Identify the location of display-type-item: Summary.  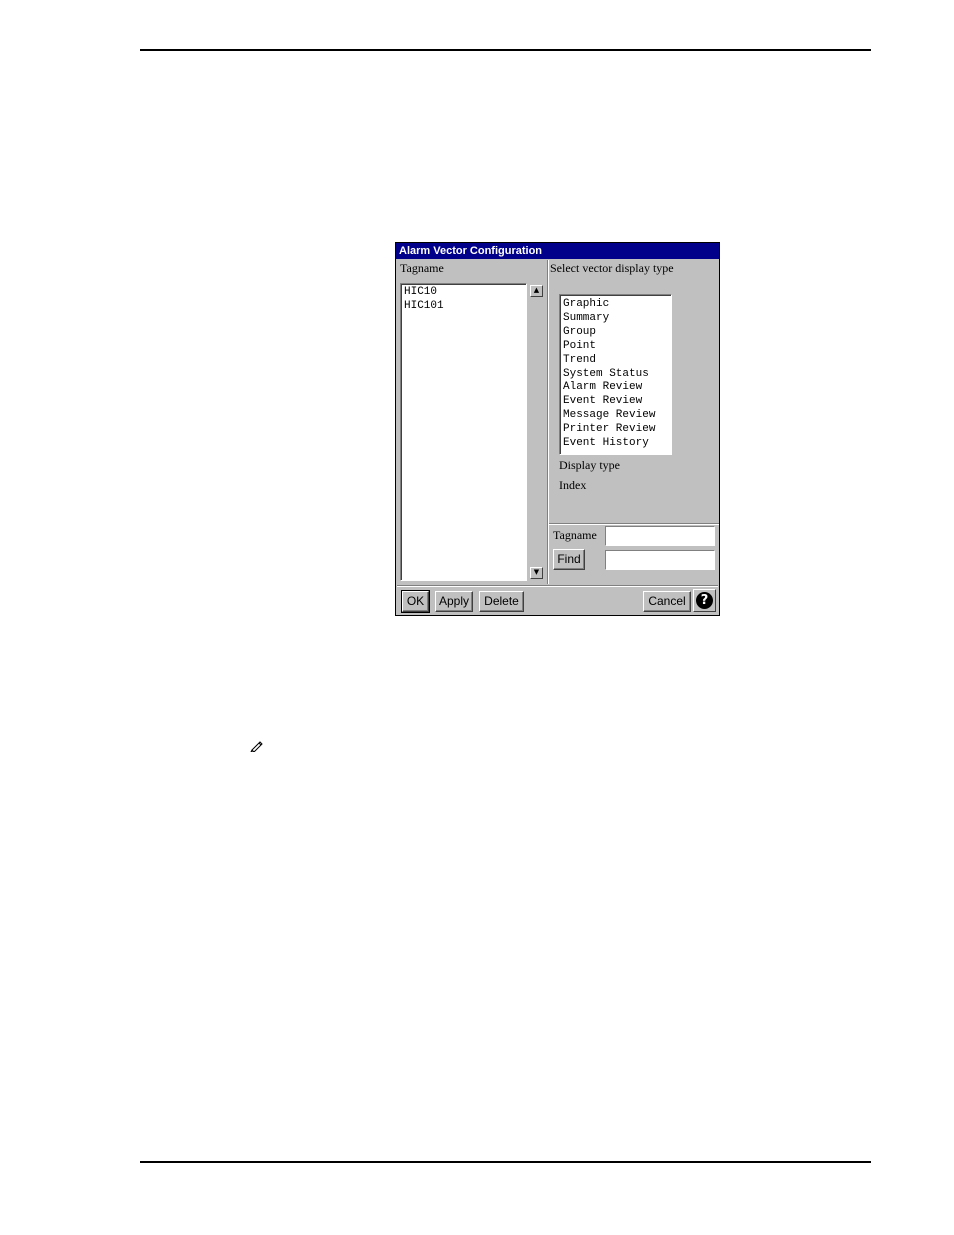
(615, 319).